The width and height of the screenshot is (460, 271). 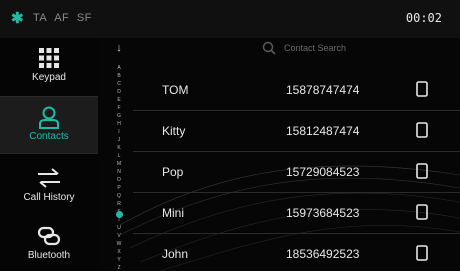 What do you see at coordinates (49, 197) in the screenshot?
I see `sidebar-item-label: Call History` at bounding box center [49, 197].